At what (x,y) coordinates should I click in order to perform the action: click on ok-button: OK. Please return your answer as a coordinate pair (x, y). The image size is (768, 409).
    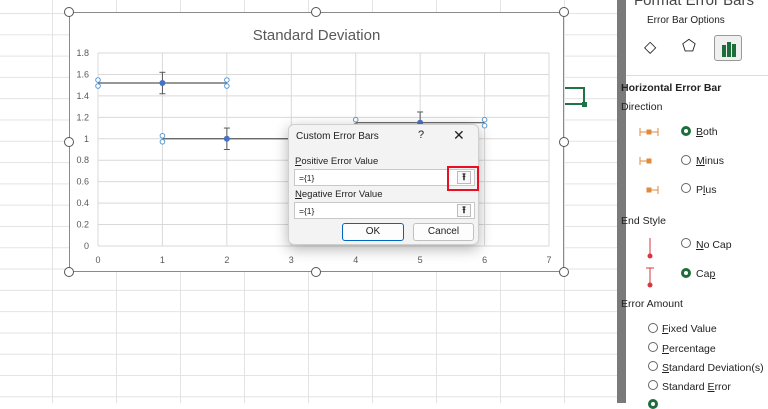
    Looking at the image, I should click on (373, 232).